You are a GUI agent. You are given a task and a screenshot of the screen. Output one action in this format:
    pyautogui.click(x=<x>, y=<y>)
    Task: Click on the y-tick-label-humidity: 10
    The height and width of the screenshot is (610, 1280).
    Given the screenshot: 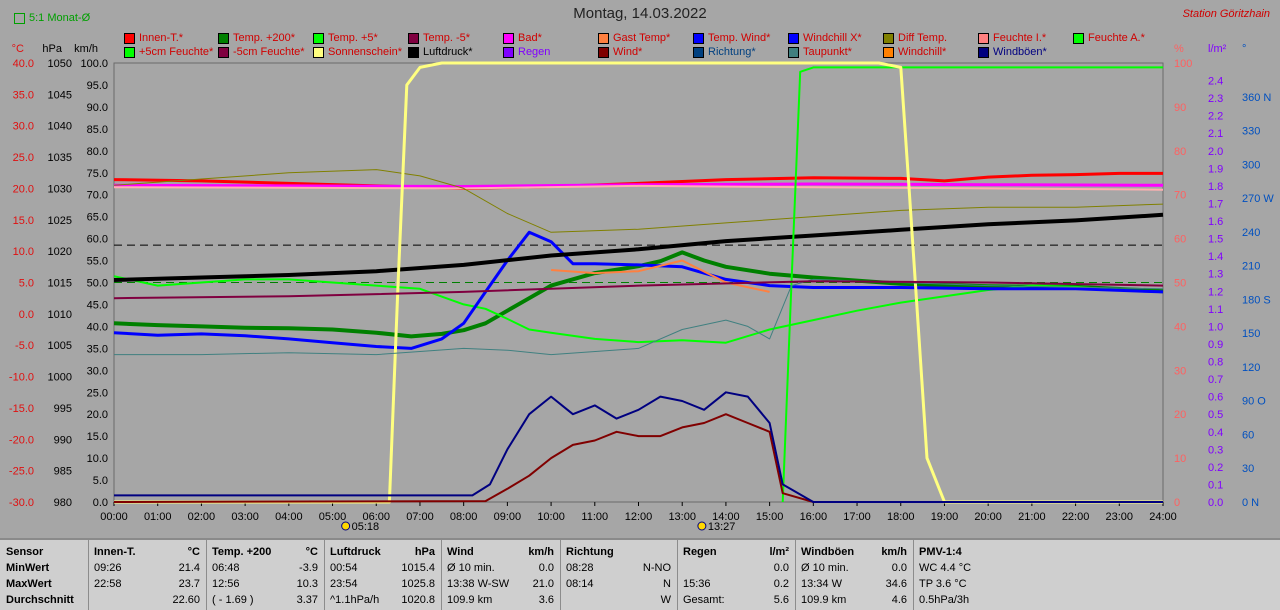 What is the action you would take?
    pyautogui.click(x=1180, y=459)
    